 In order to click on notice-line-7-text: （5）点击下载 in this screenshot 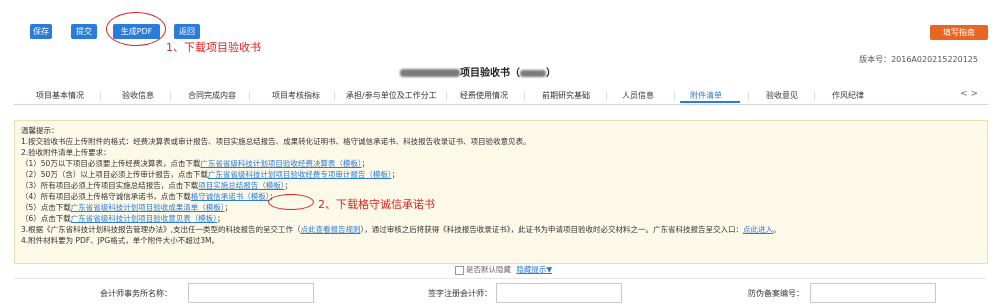, I will do `click(46, 207)`.